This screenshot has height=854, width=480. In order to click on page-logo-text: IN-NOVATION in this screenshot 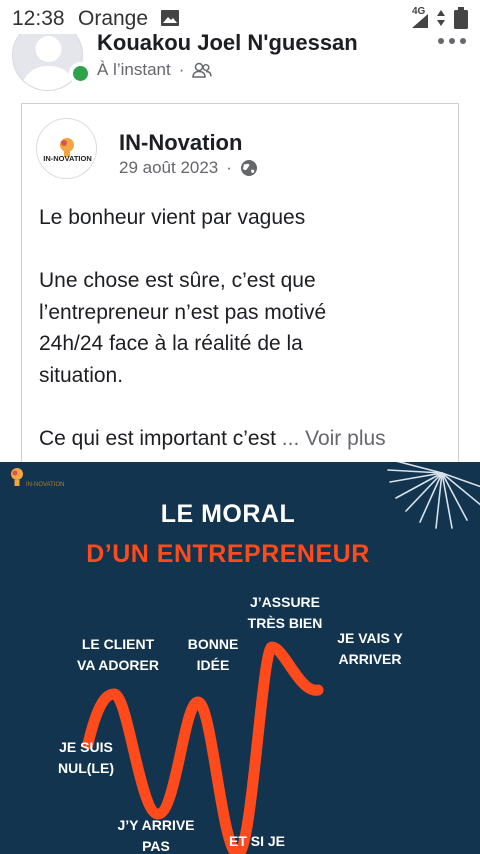, I will do `click(67, 158)`.